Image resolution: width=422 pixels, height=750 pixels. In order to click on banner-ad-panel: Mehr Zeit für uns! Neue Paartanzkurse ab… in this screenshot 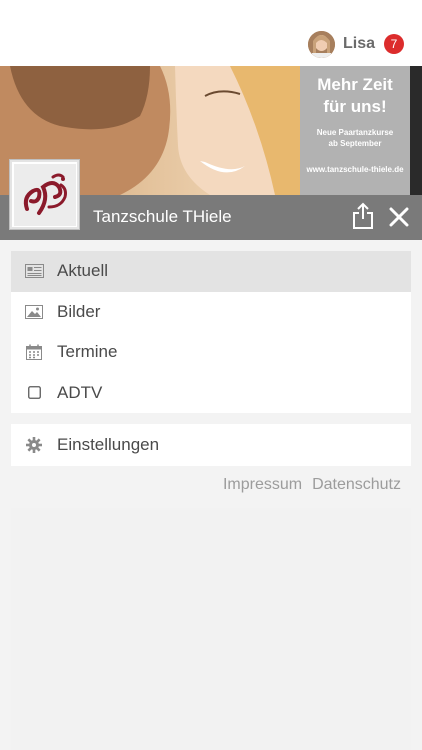, I will do `click(355, 130)`.